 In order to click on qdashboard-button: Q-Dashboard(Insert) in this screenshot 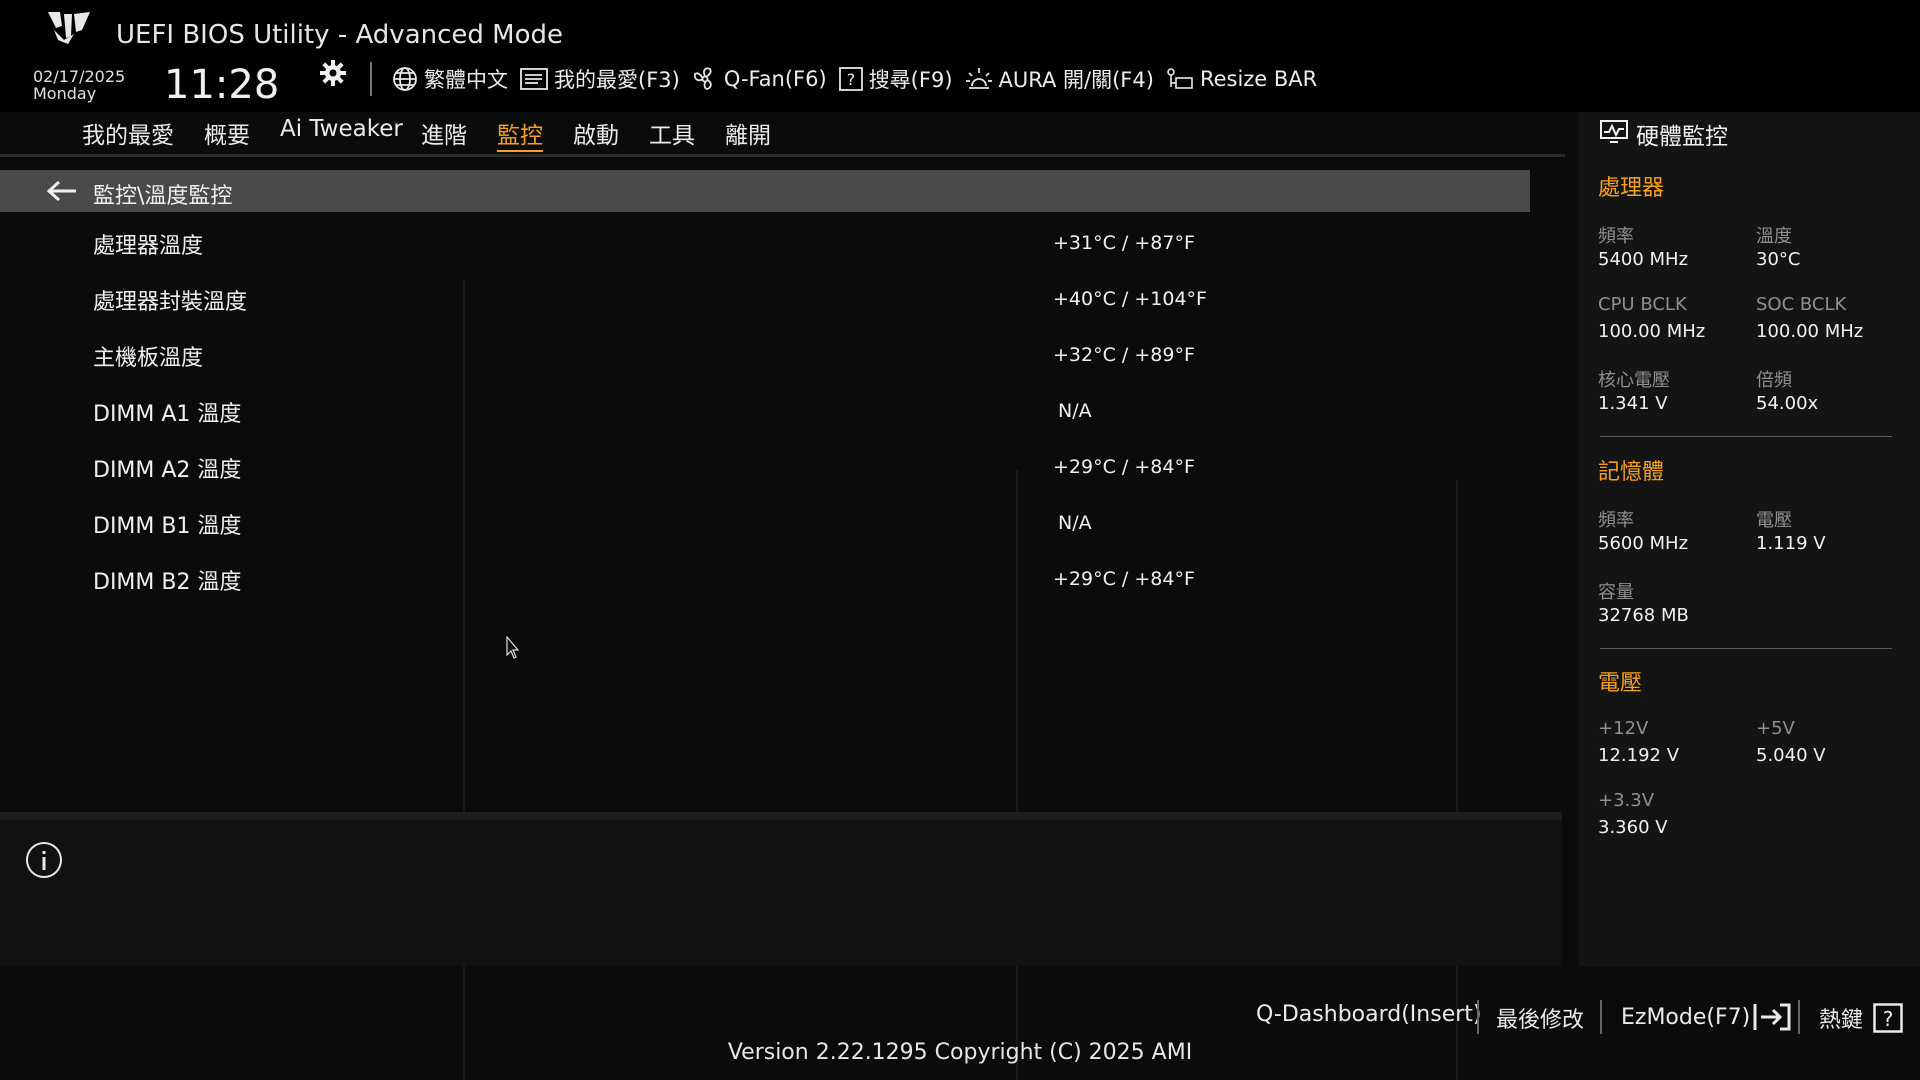, I will do `click(1369, 1014)`.